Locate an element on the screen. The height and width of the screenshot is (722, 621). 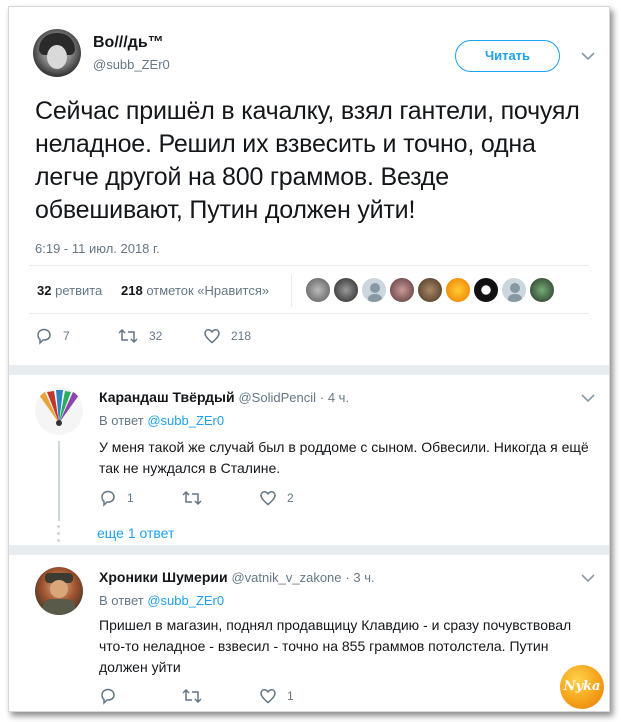
show-more-replies-link: еще 1 ответ is located at coordinates (135, 533).